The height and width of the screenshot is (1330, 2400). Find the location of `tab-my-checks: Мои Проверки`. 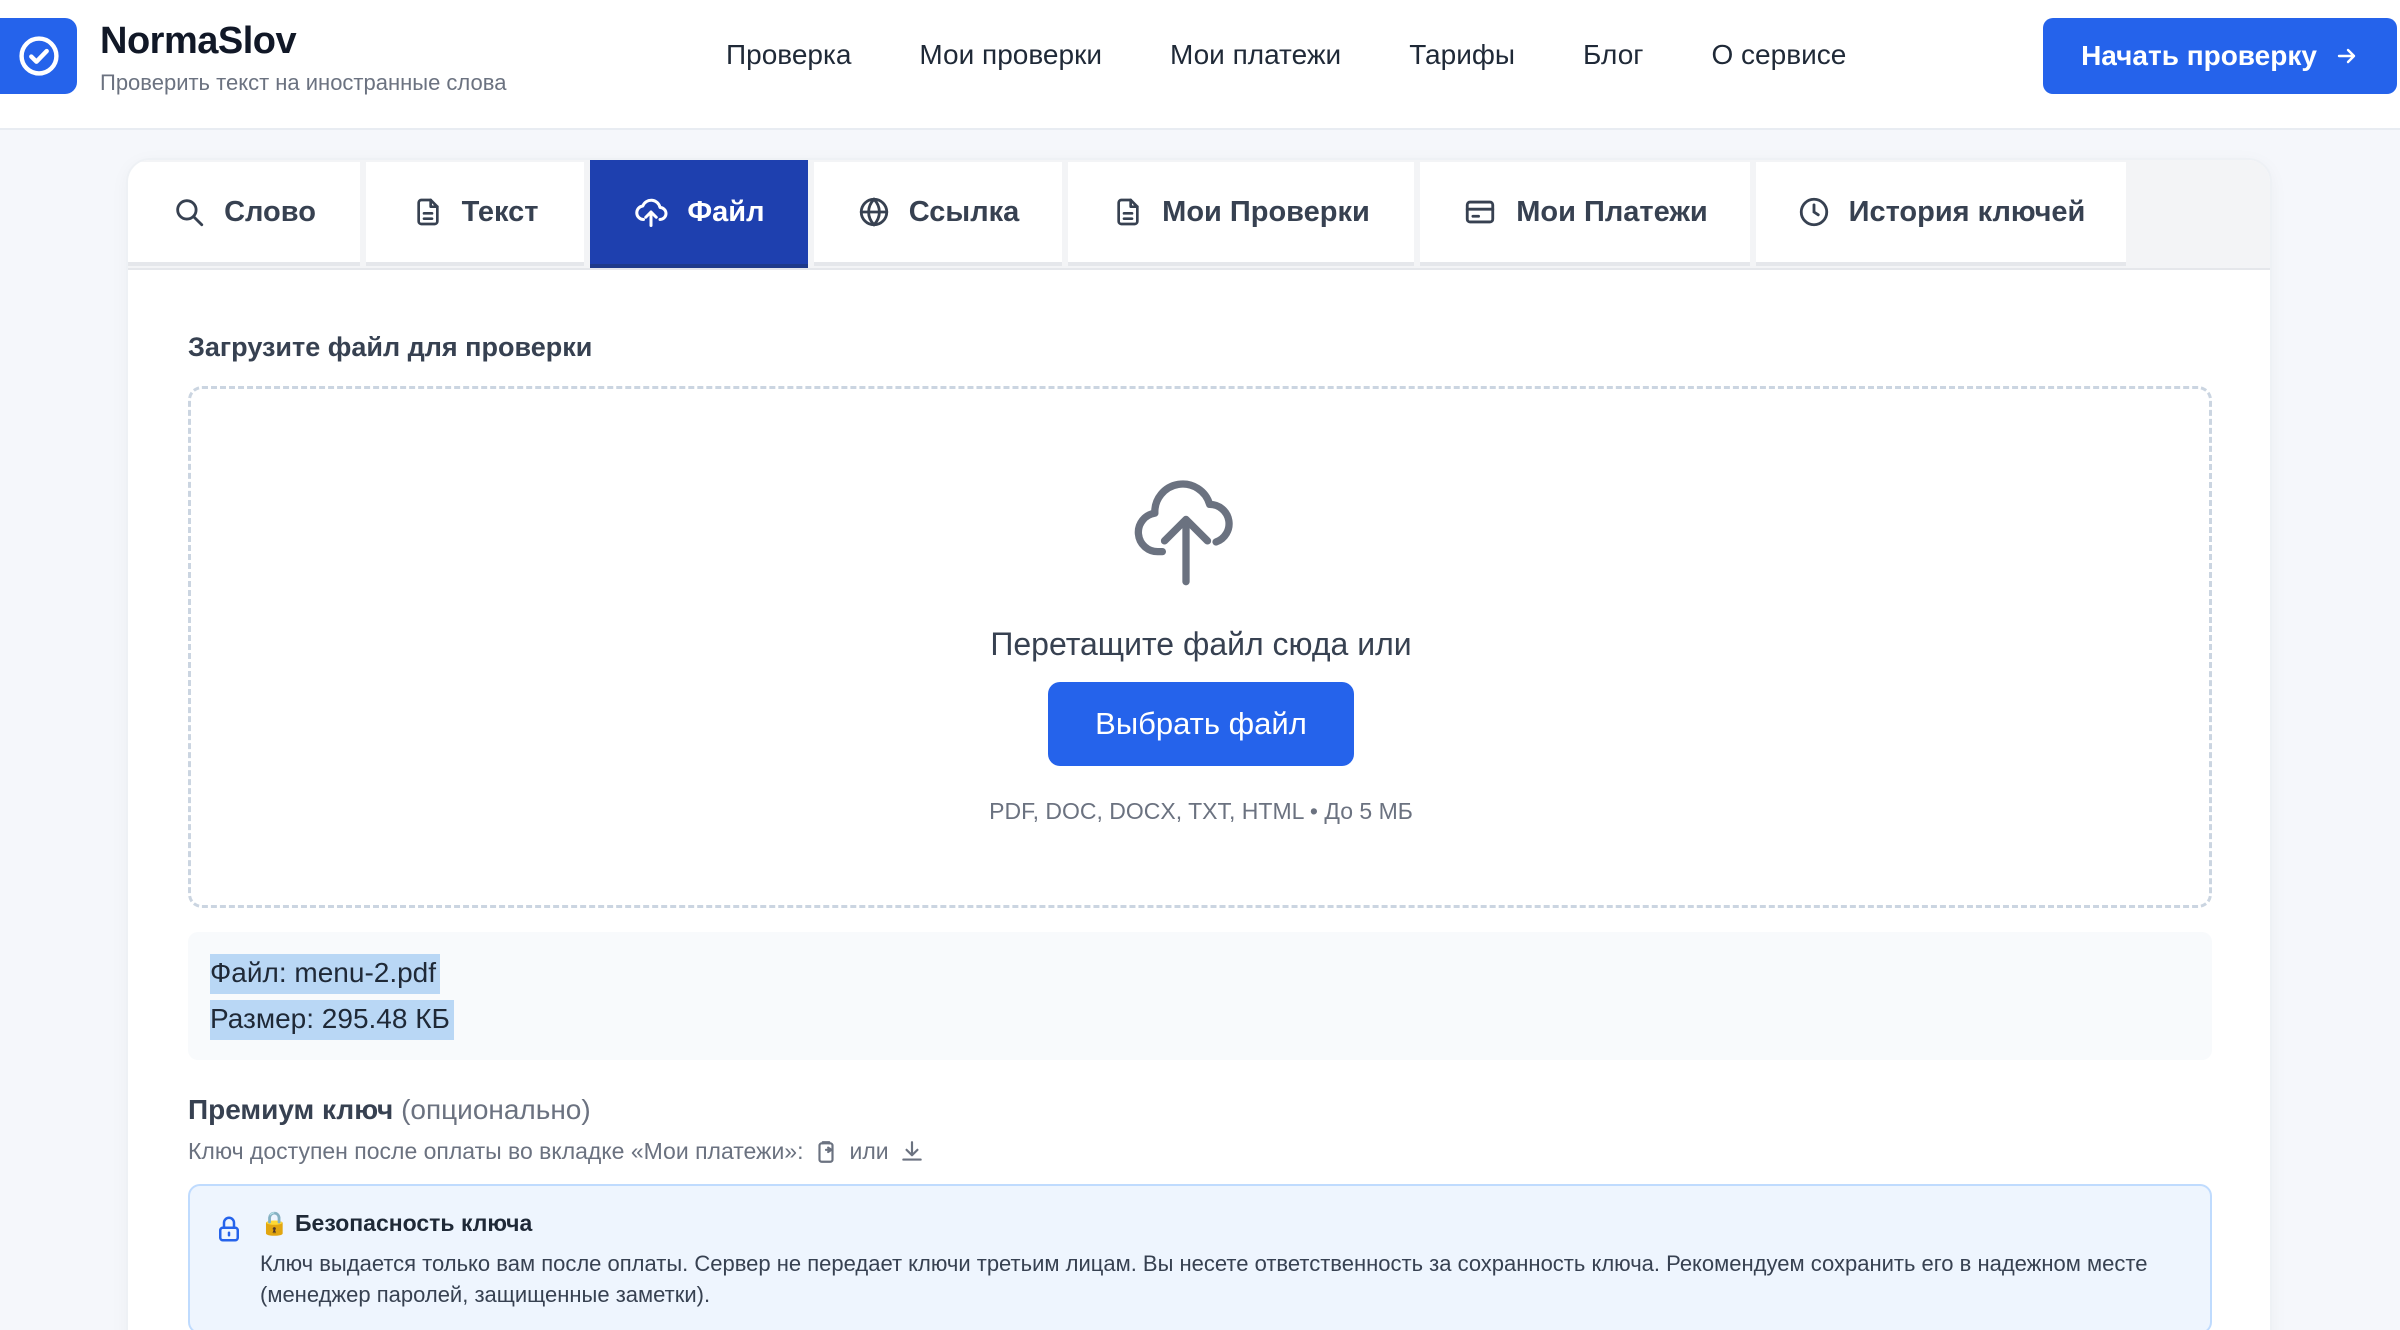

tab-my-checks: Мои Проверки is located at coordinates (1241, 214).